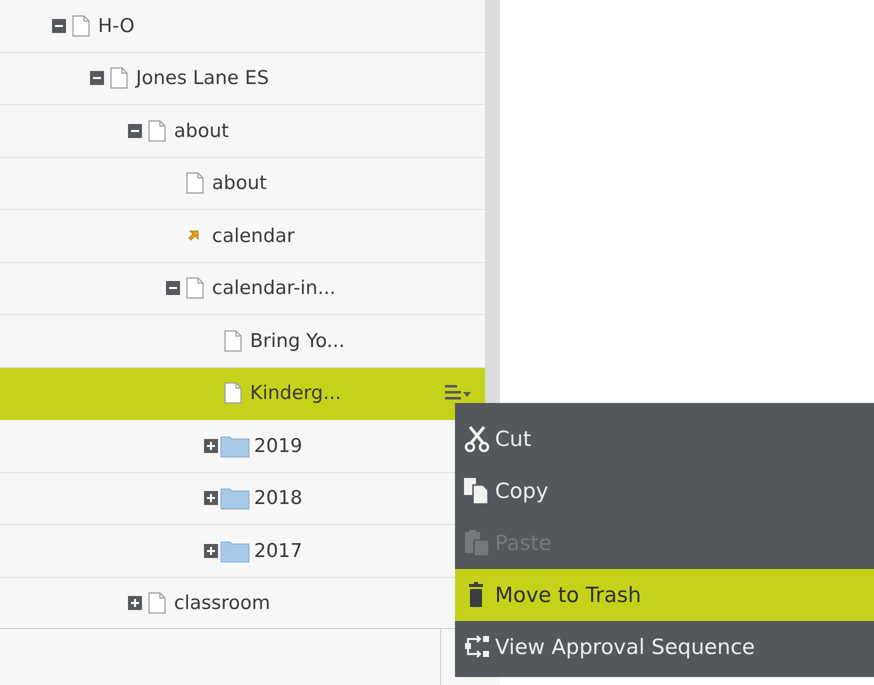 Image resolution: width=874 pixels, height=685 pixels. I want to click on tree-item-label: H-O, so click(116, 25).